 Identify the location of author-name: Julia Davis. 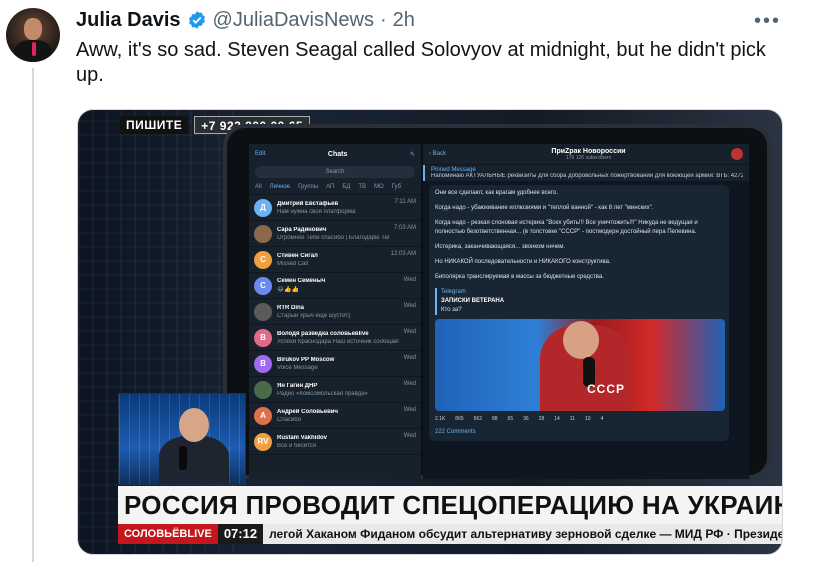
(128, 20).